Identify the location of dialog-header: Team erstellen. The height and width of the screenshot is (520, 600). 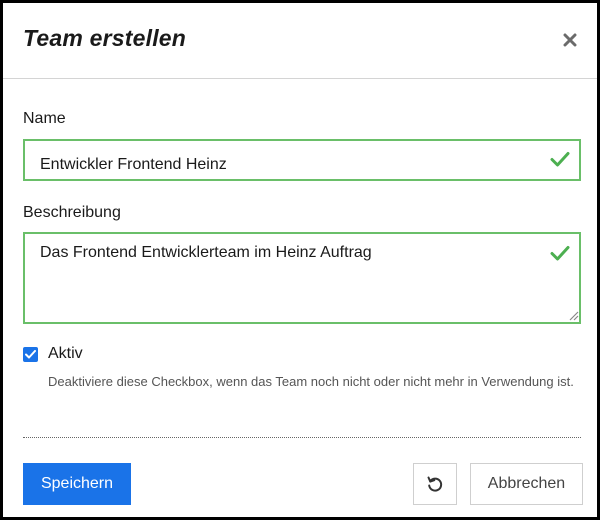
(300, 41).